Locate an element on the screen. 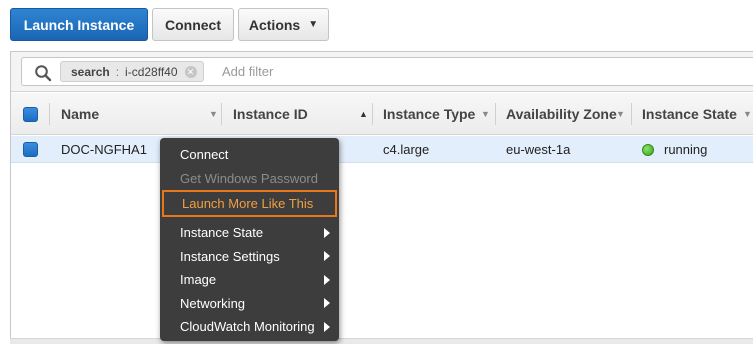 The image size is (753, 344). status-running-icon is located at coordinates (648, 149).